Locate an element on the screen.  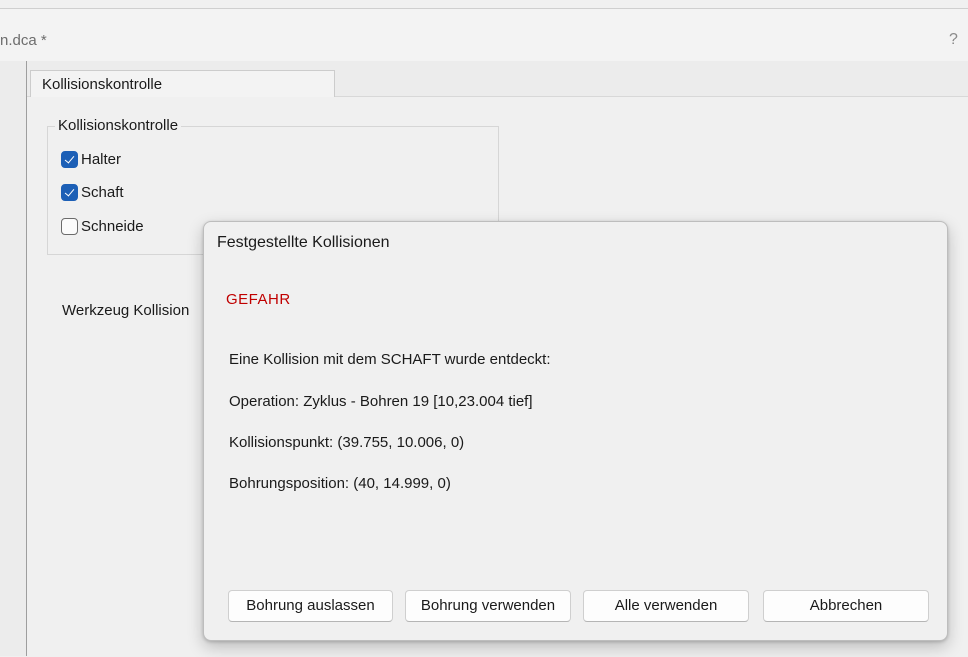
checkbox-schaft: Schaft is located at coordinates (92, 192).